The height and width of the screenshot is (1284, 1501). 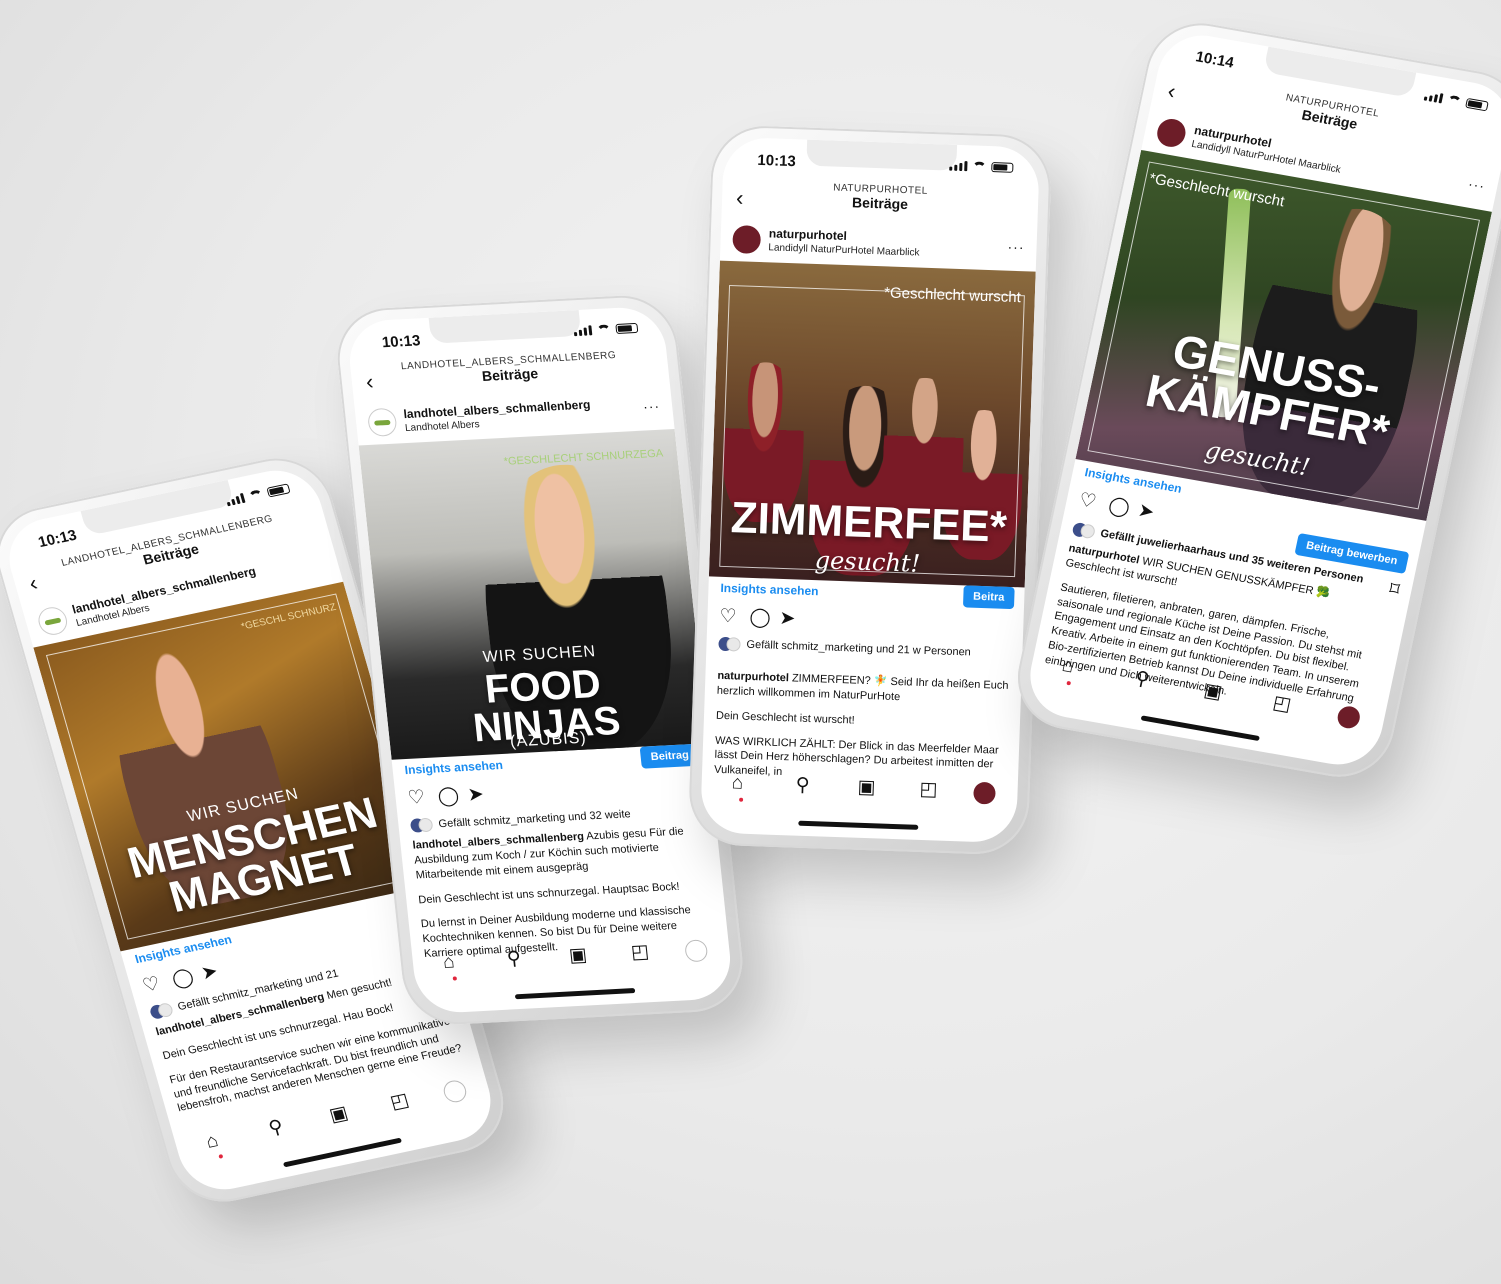 I want to click on status-time: 10:14, so click(x=1215, y=60).